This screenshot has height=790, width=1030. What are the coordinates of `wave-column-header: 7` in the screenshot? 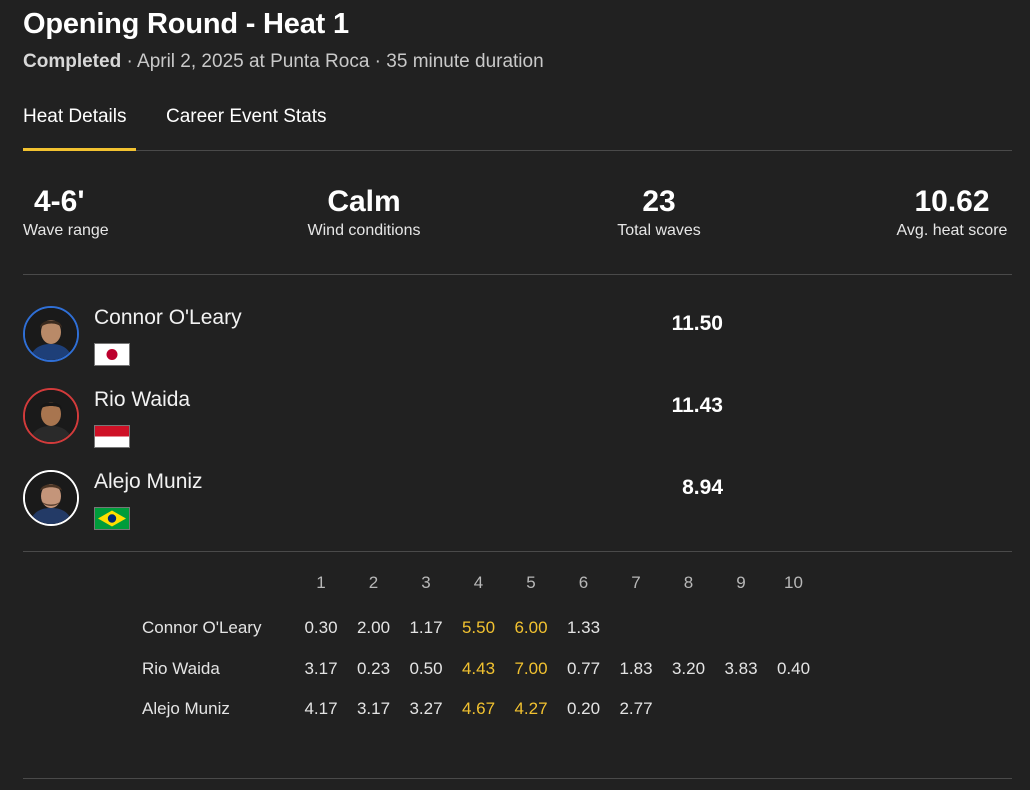 It's located at (636, 582).